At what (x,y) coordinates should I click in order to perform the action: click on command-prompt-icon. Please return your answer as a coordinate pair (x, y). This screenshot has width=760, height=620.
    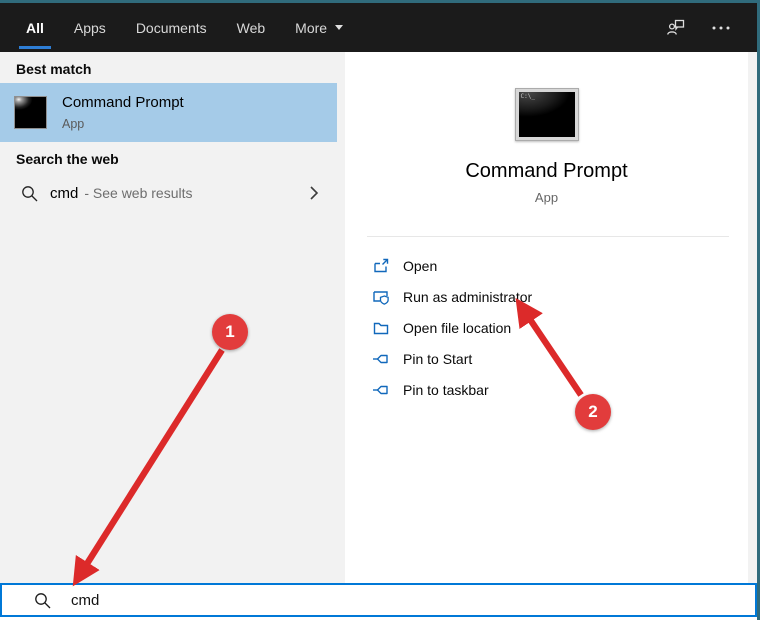
    Looking at the image, I should click on (30, 112).